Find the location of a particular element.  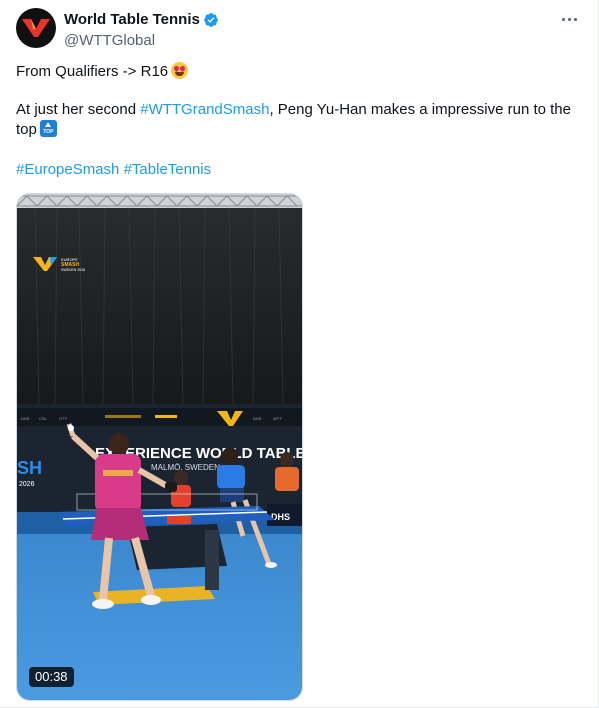

heart-eyes-emoji-icon is located at coordinates (180, 70).